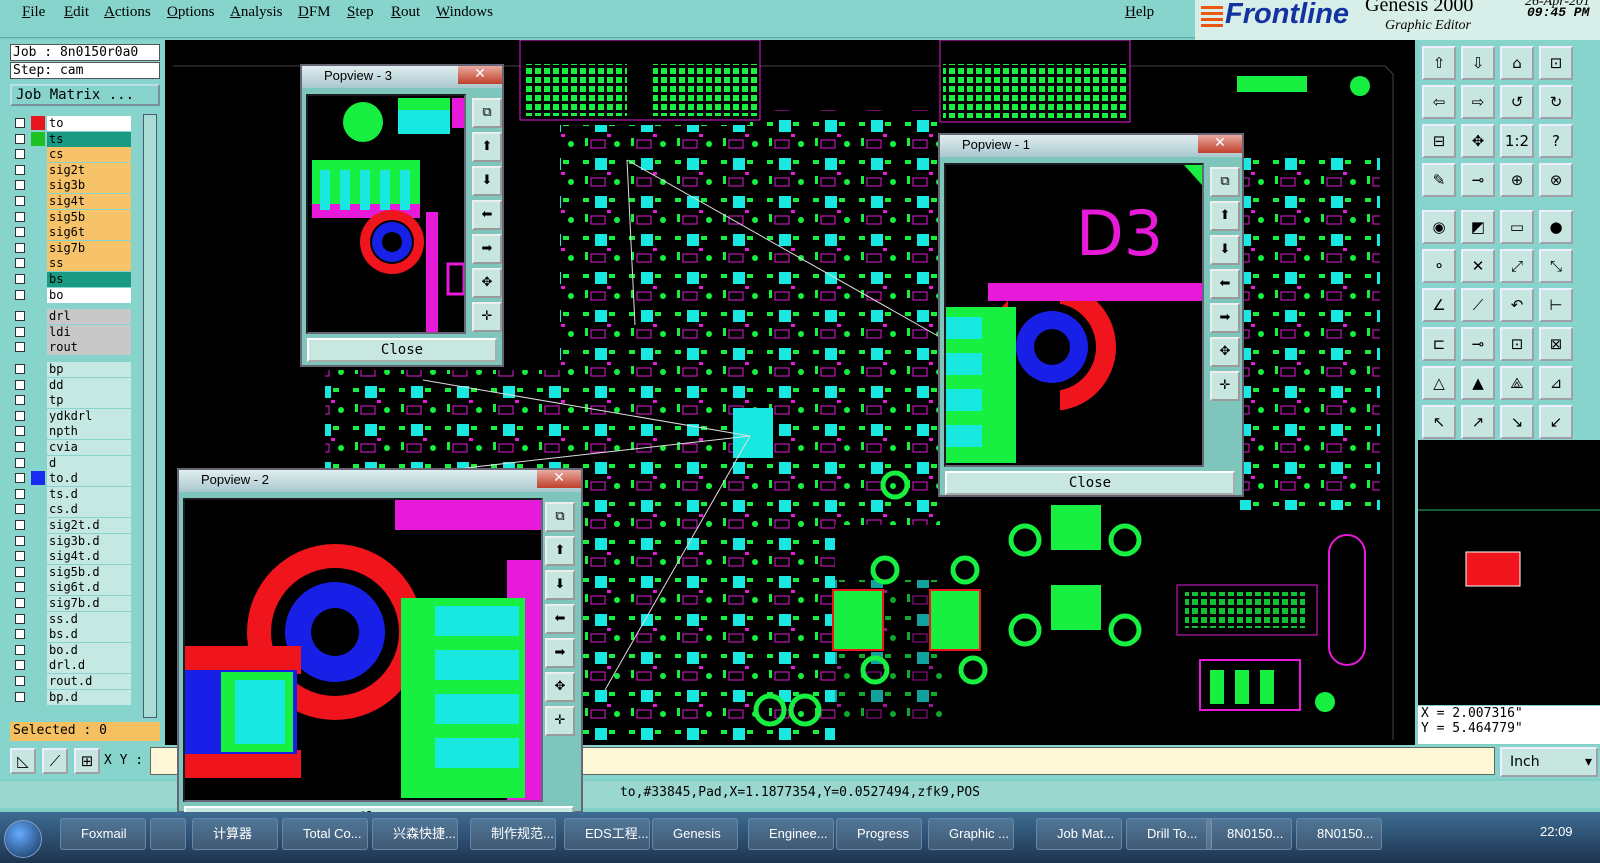 The height and width of the screenshot is (863, 1600). What do you see at coordinates (72, 317) in the screenshot?
I see `layer-row: drl` at bounding box center [72, 317].